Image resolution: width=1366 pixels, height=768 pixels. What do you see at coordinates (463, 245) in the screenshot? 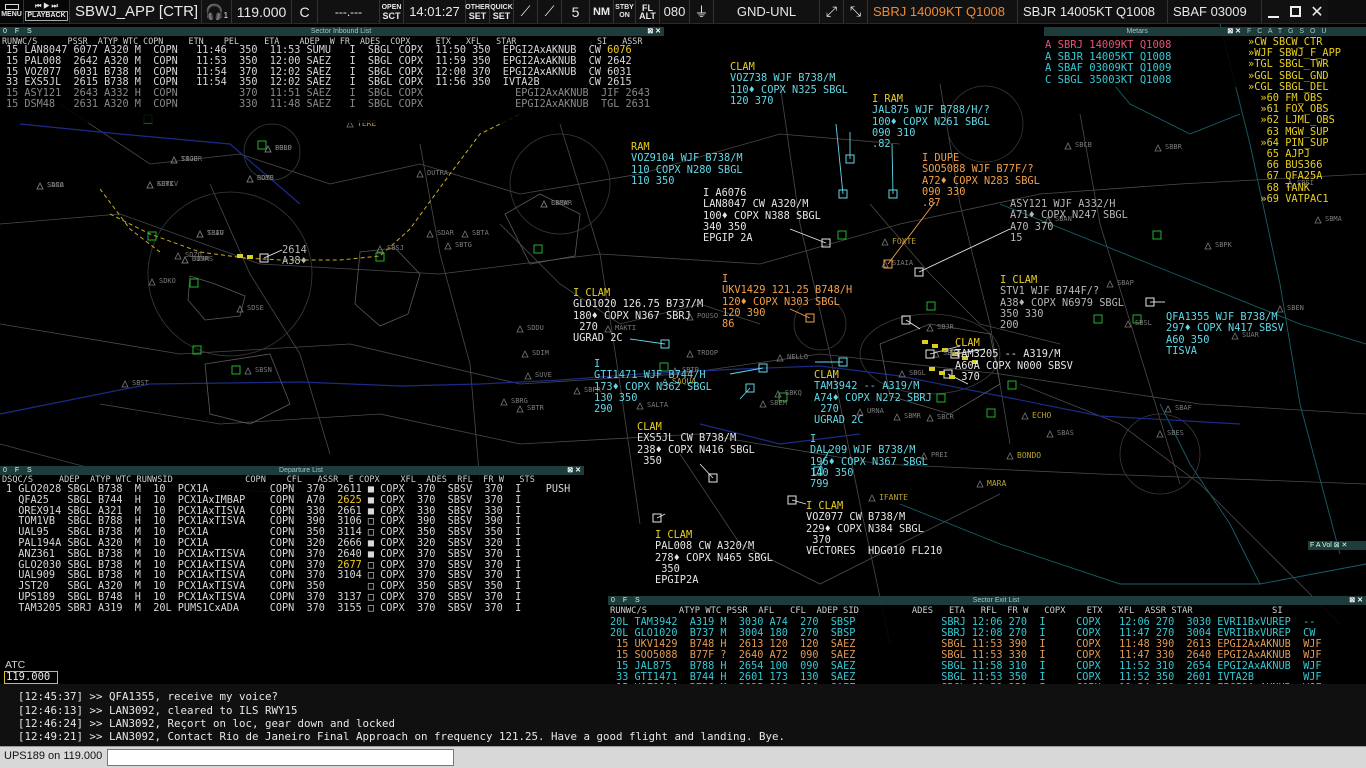
I see `fix-label: SBTG` at bounding box center [463, 245].